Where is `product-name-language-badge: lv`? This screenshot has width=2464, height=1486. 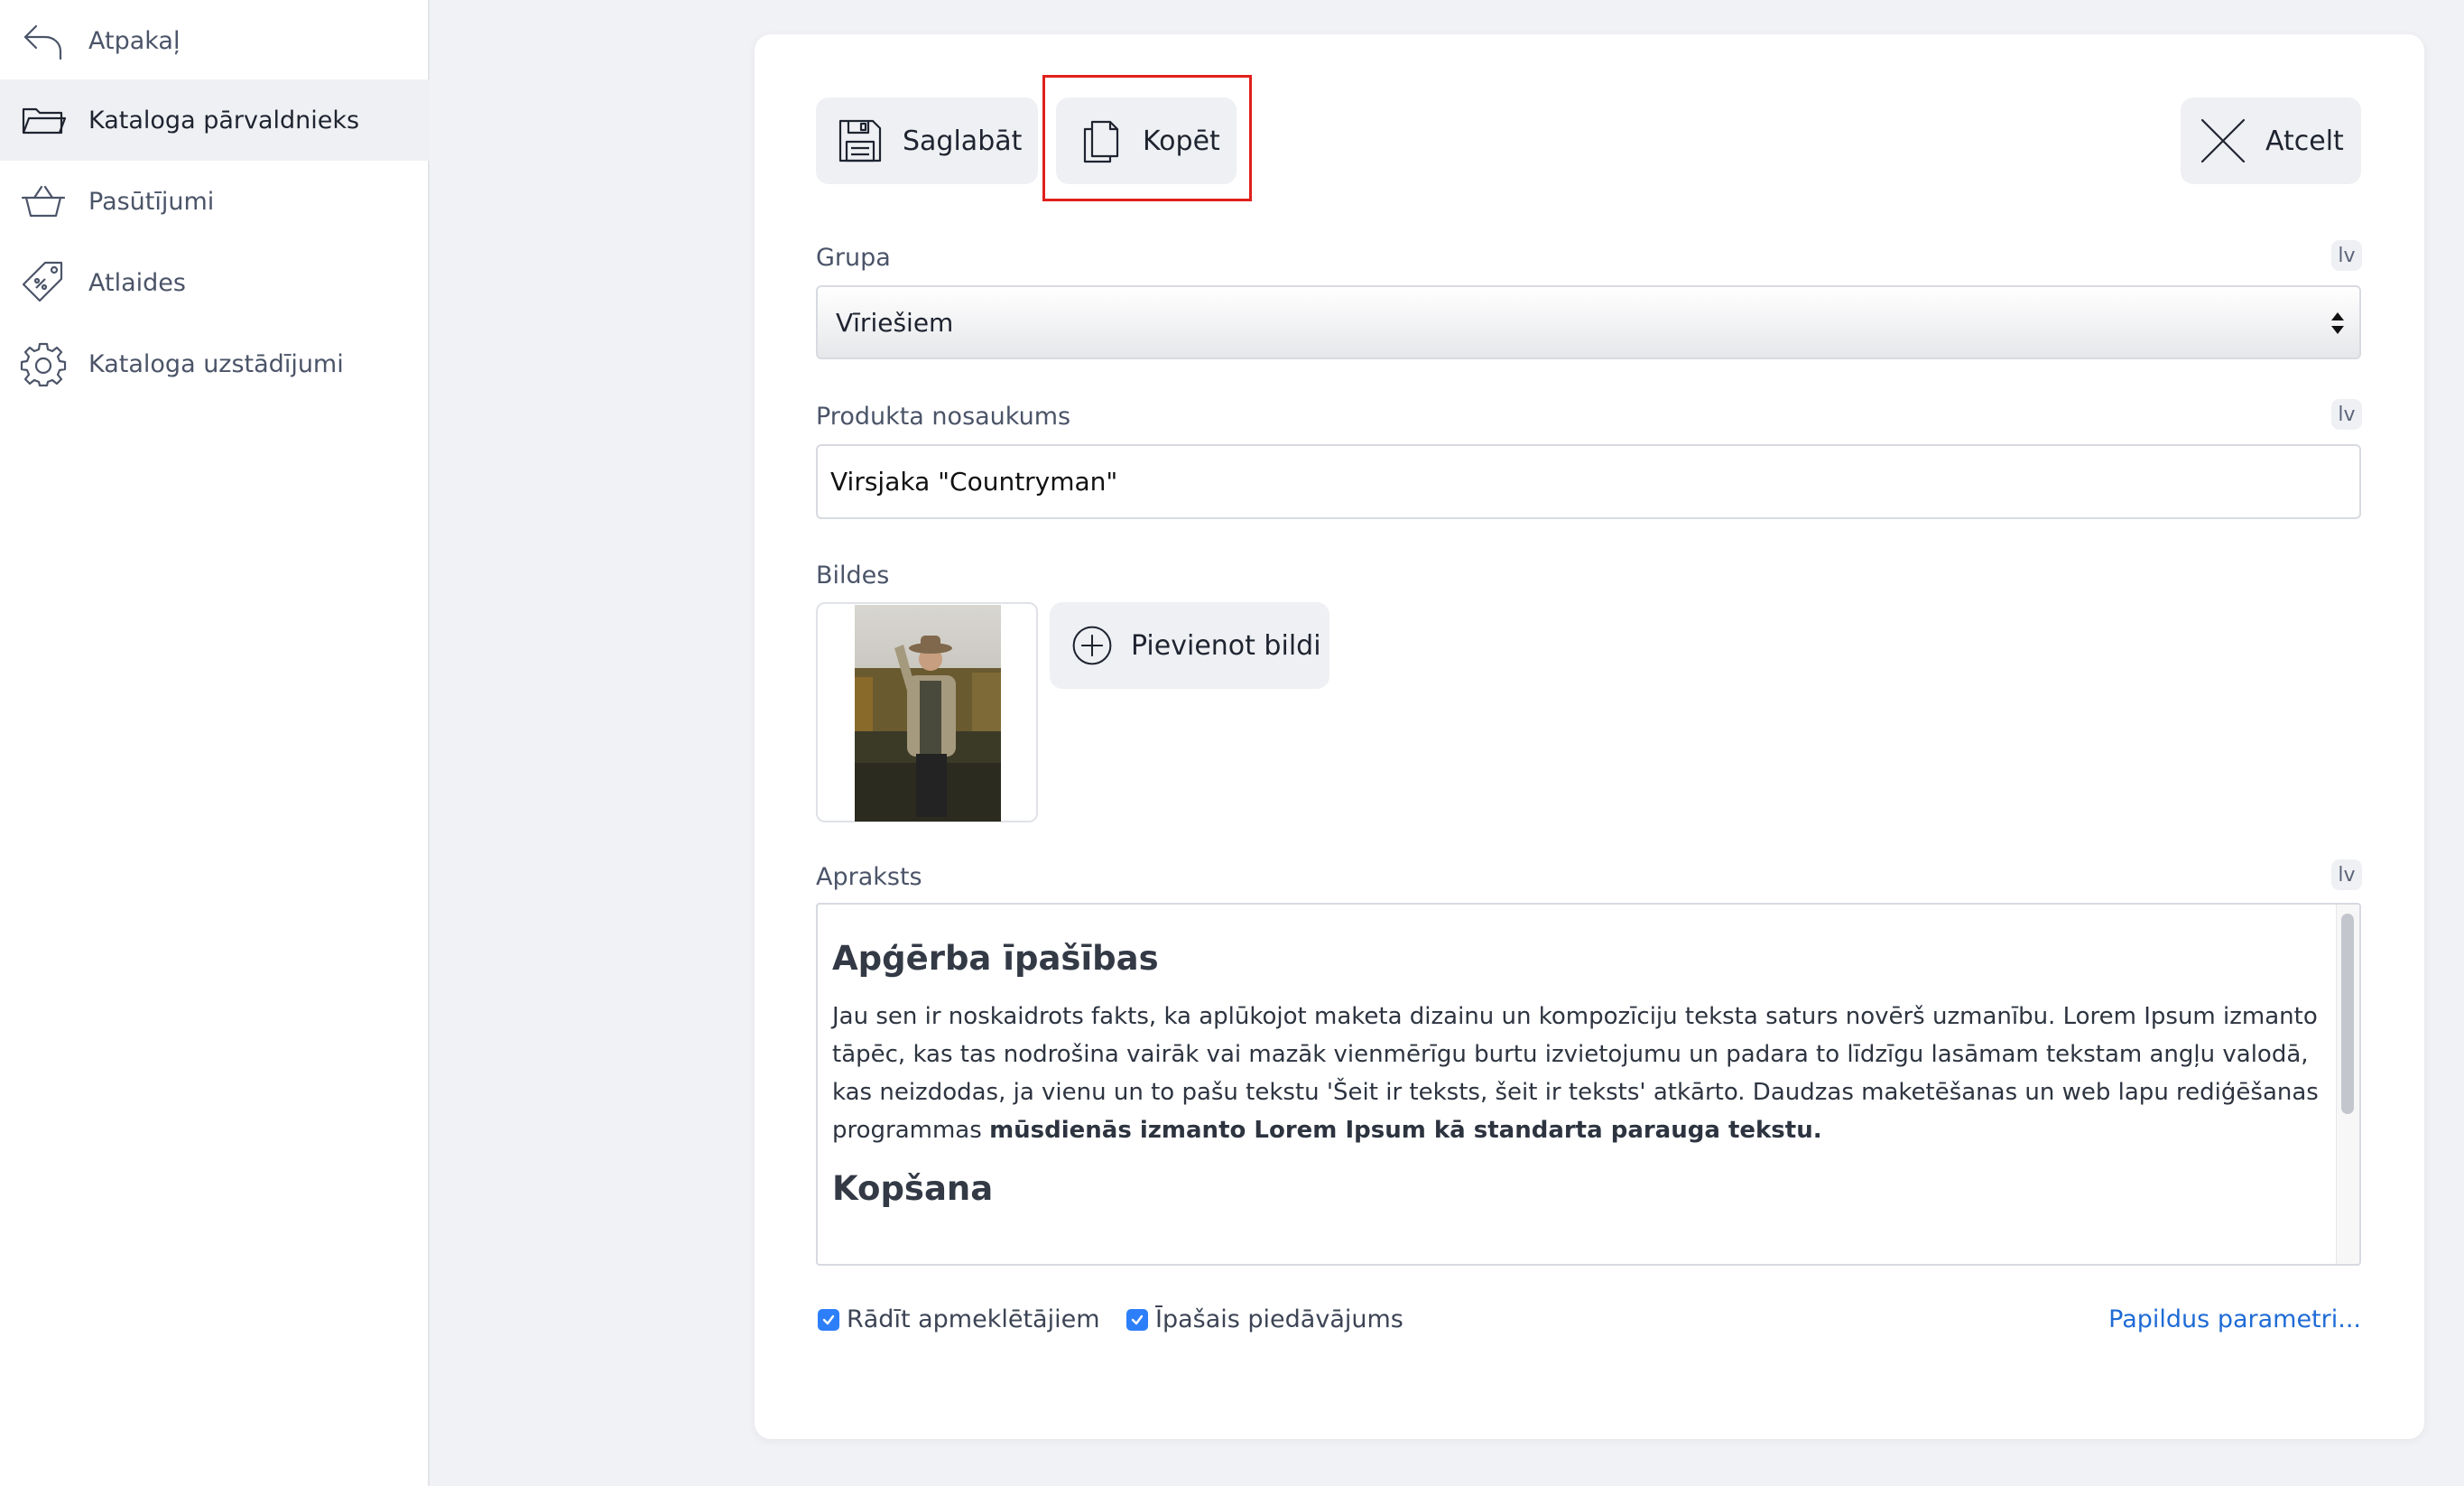 product-name-language-badge: lv is located at coordinates (2346, 414).